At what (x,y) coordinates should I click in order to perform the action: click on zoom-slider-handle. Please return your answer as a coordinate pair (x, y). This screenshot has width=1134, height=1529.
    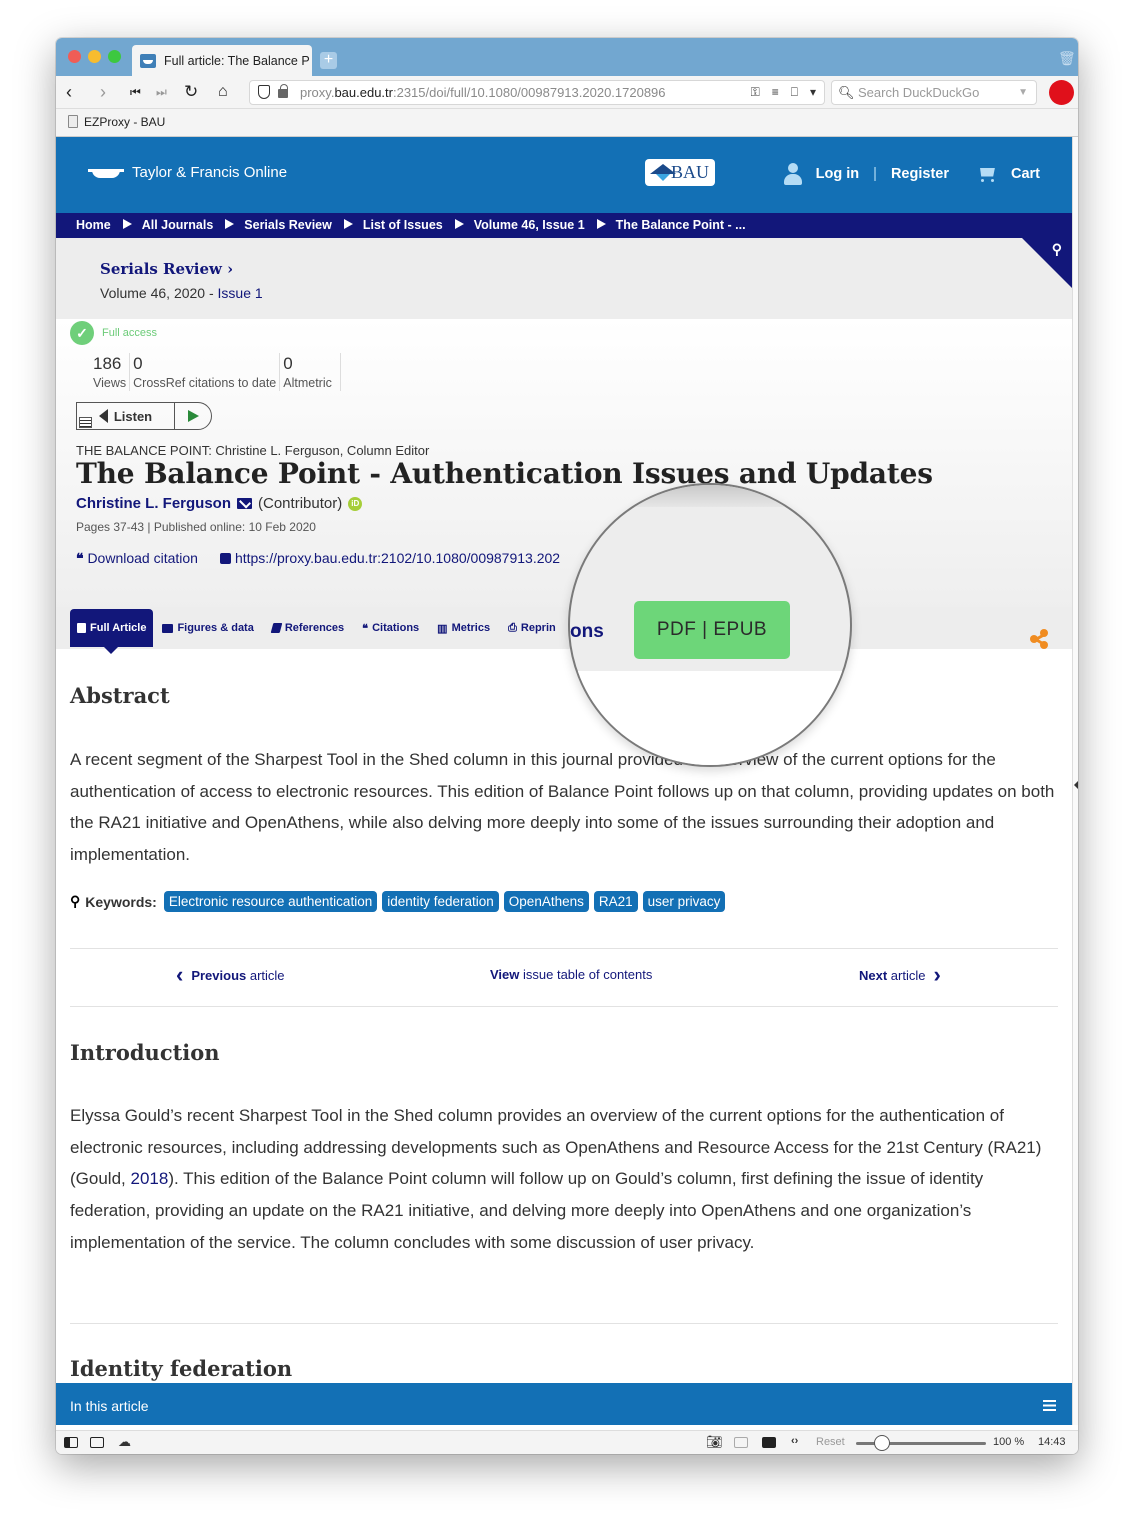
    Looking at the image, I should click on (882, 1443).